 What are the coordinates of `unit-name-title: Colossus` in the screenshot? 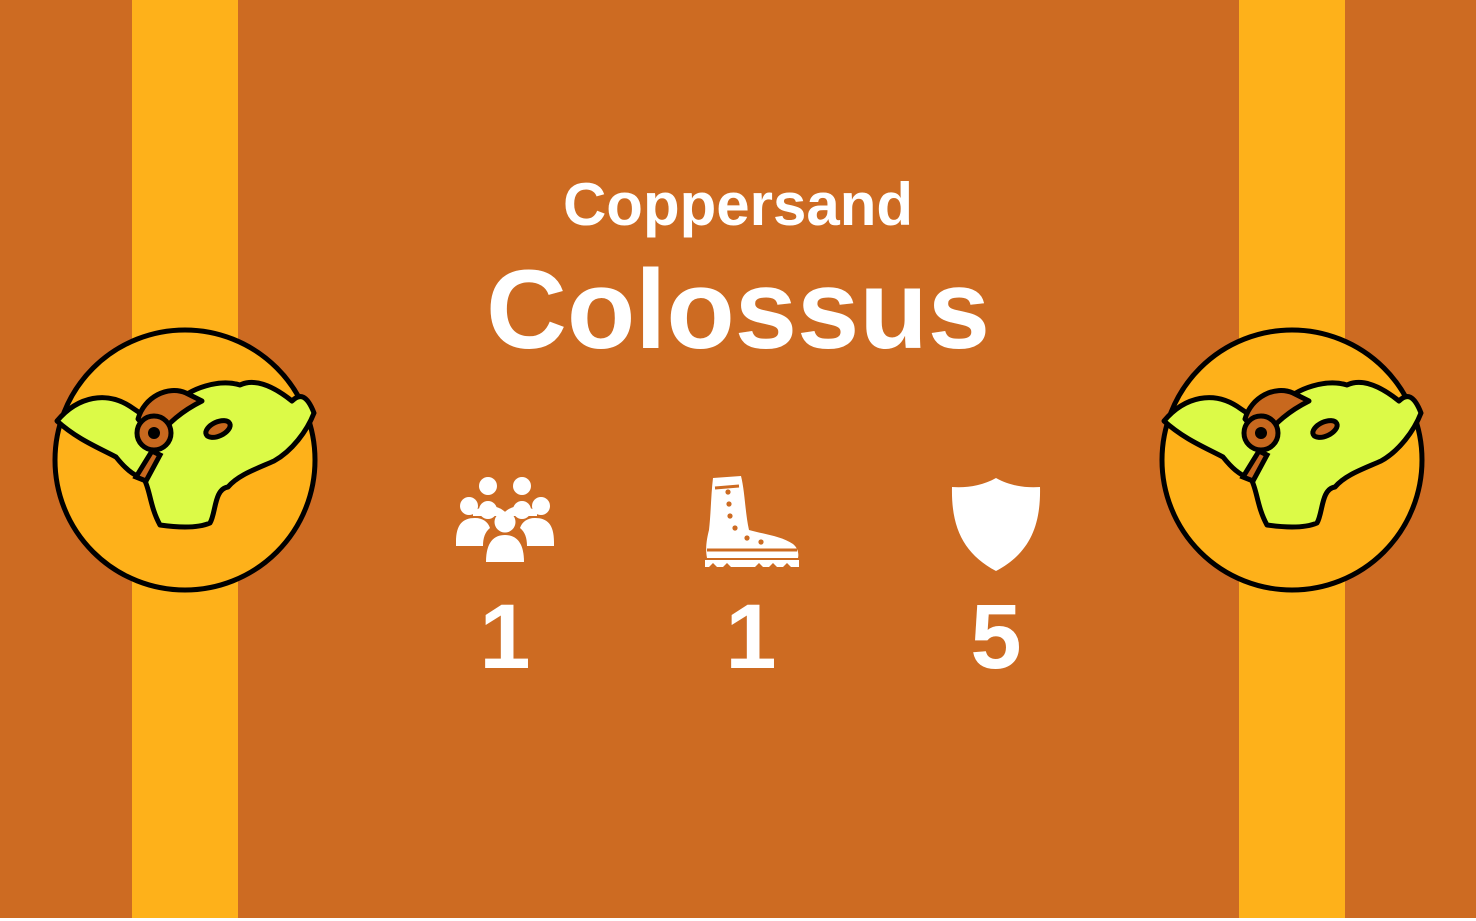 It's located at (738, 309).